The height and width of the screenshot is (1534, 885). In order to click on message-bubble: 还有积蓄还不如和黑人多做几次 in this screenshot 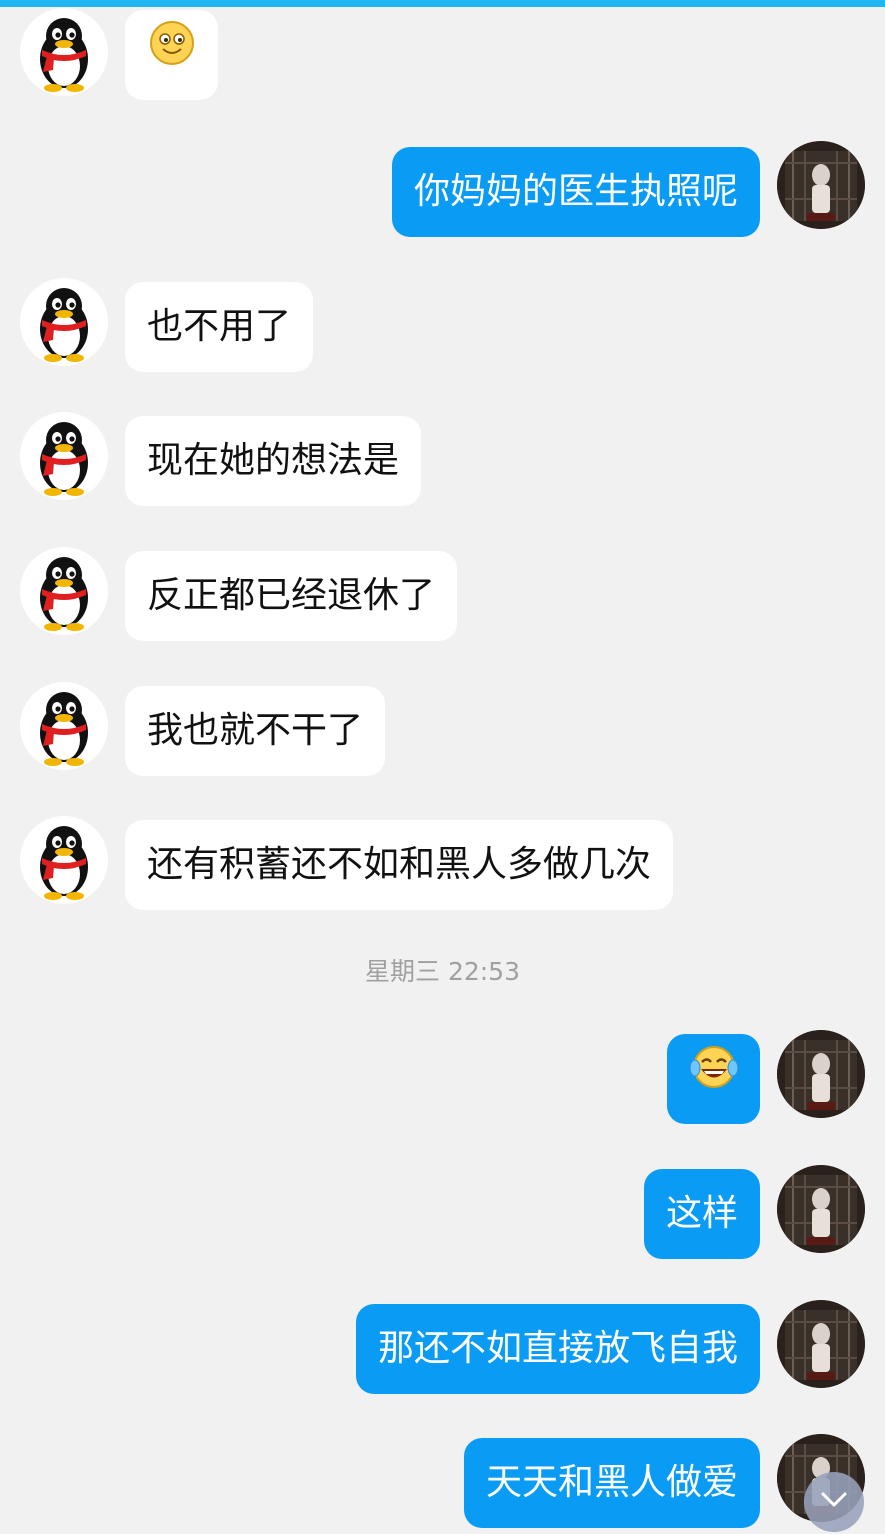, I will do `click(399, 865)`.